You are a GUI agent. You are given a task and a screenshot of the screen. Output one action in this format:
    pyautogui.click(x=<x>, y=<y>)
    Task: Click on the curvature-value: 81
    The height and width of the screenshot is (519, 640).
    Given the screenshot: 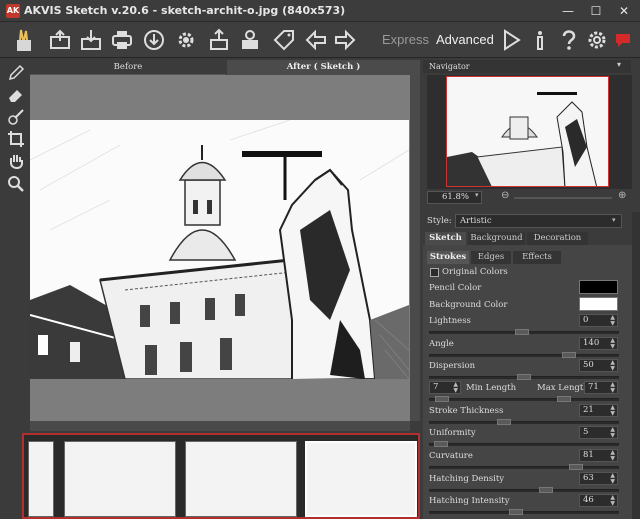 What is the action you would take?
    pyautogui.click(x=588, y=455)
    